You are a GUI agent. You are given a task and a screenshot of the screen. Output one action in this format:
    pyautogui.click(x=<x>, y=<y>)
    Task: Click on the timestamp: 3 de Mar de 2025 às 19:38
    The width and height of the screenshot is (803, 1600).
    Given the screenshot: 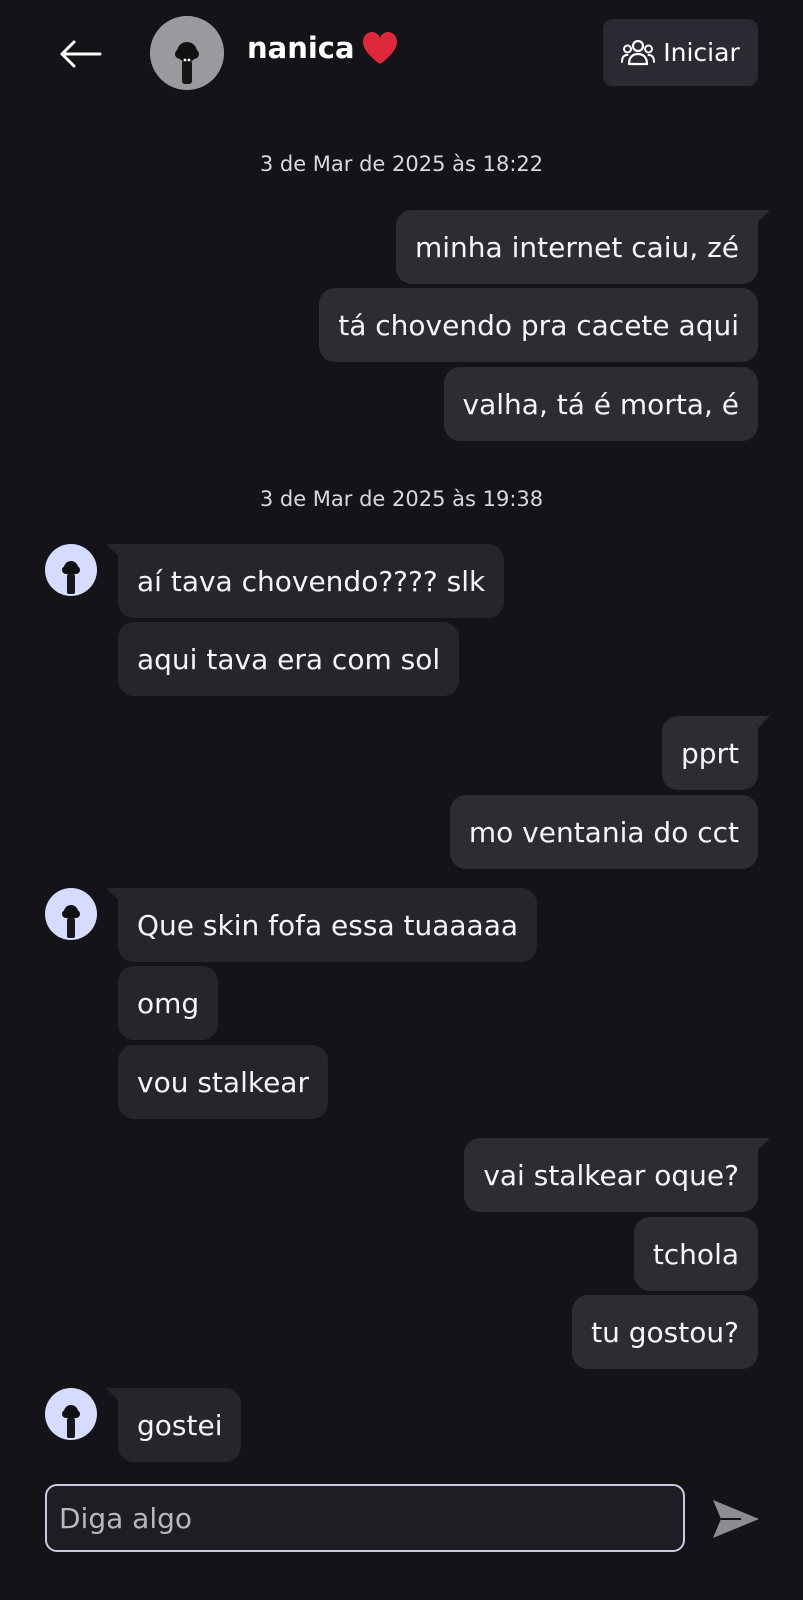 What is the action you would take?
    pyautogui.click(x=401, y=499)
    